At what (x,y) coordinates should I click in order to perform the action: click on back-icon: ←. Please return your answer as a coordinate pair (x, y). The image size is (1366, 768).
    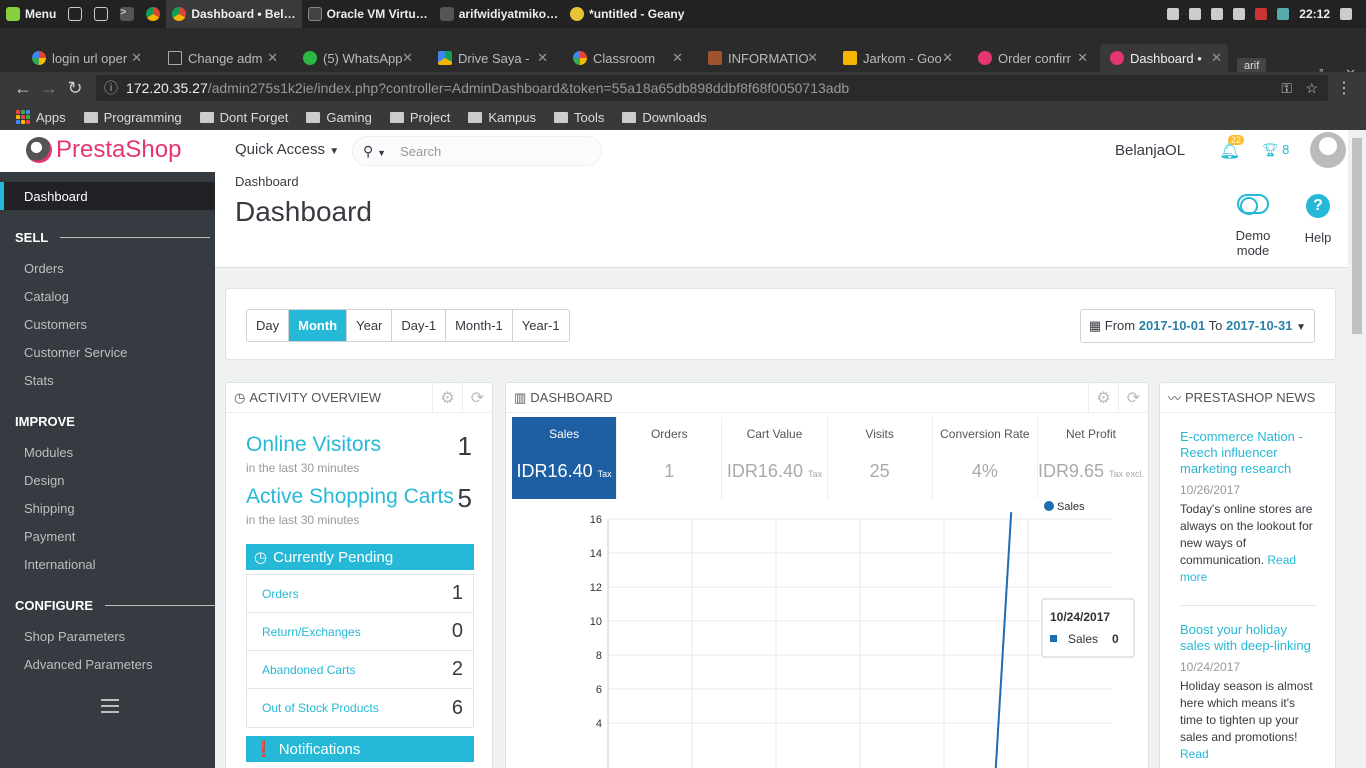
    Looking at the image, I should click on (23, 88).